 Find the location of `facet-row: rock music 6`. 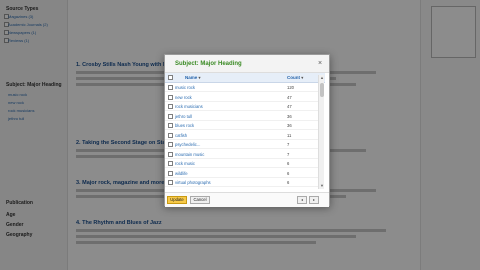

facet-row: rock music 6 is located at coordinates (242, 163).